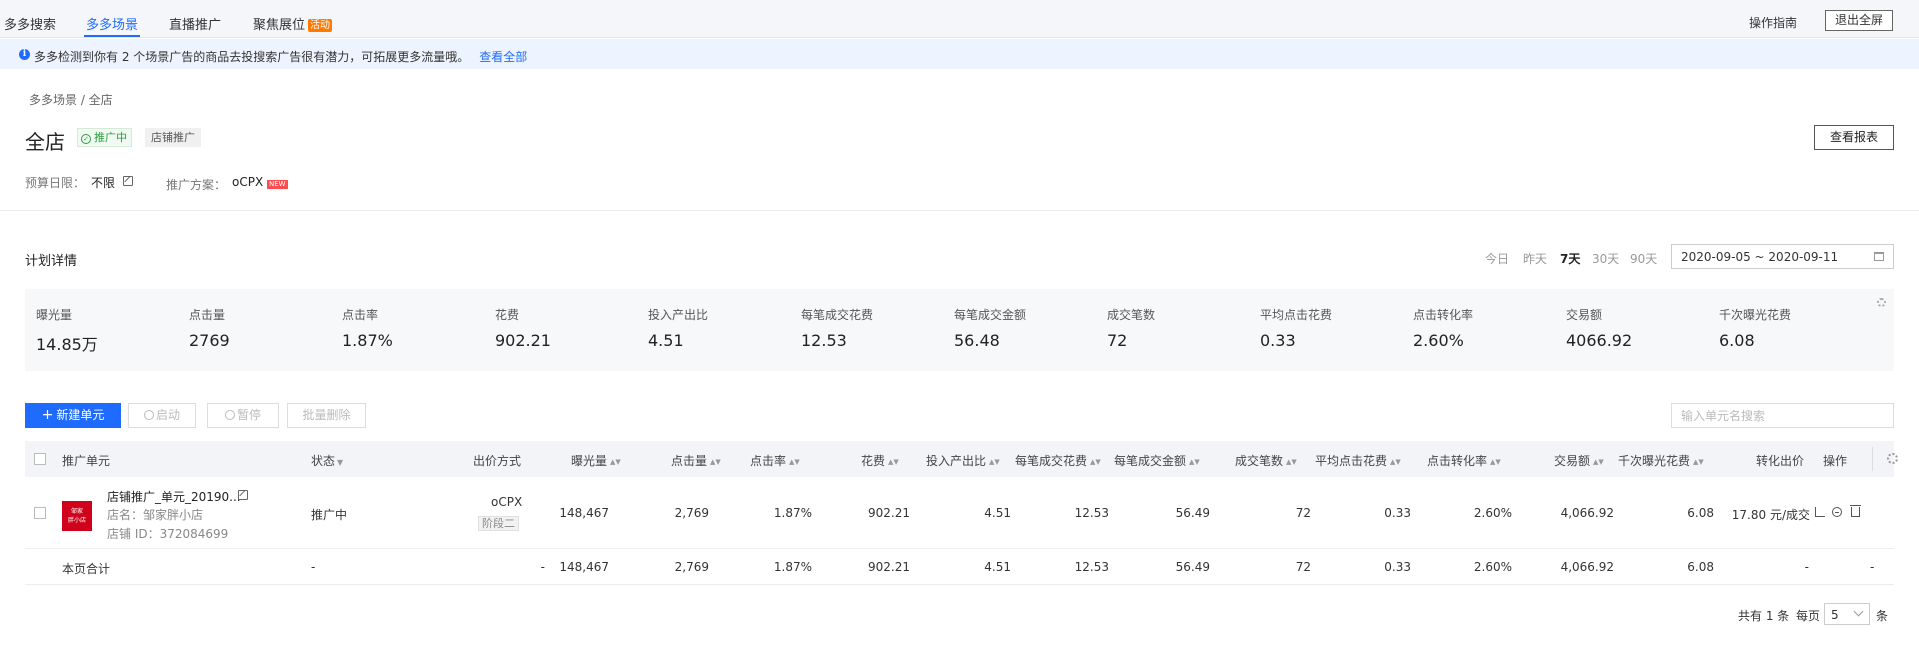 The height and width of the screenshot is (647, 1919). I want to click on plan-details-title: 计划详情, so click(51, 261).